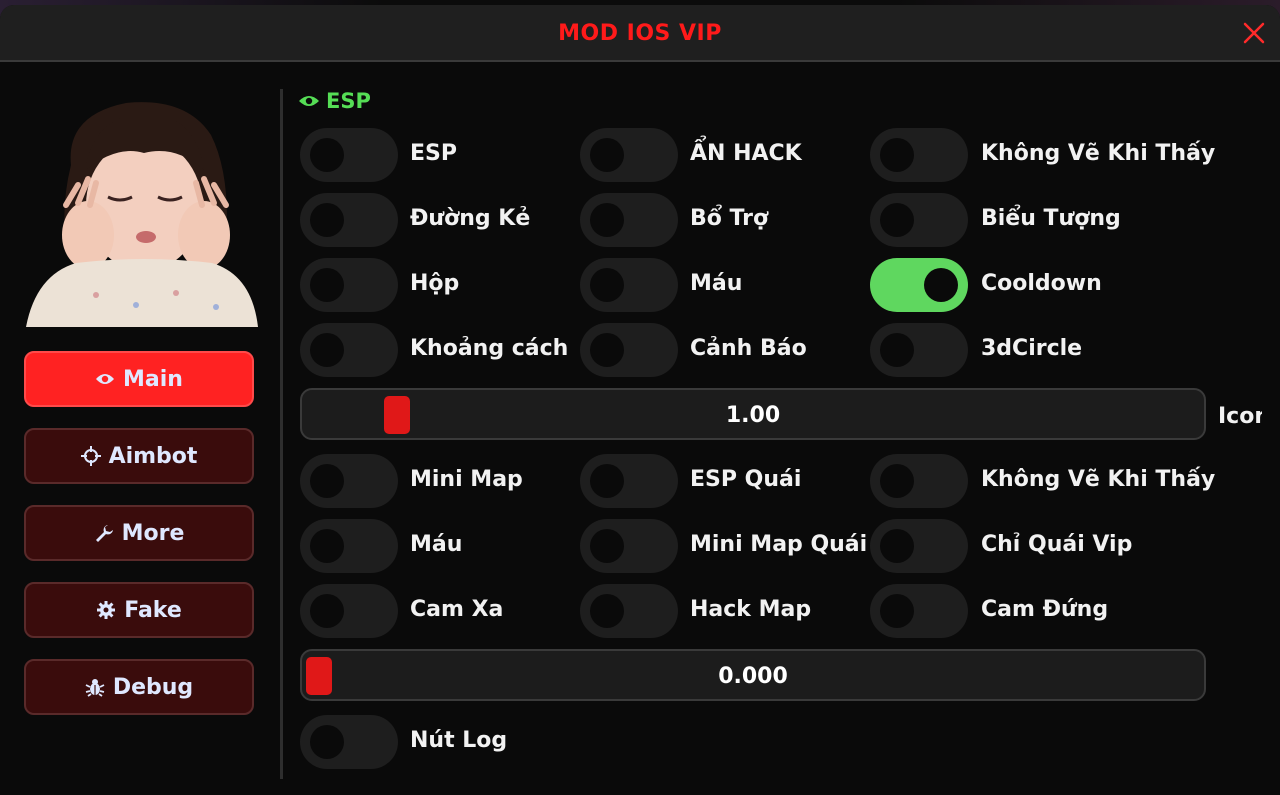  Describe the element at coordinates (729, 218) in the screenshot. I see `toggle-label: Bổ Trợ` at that location.